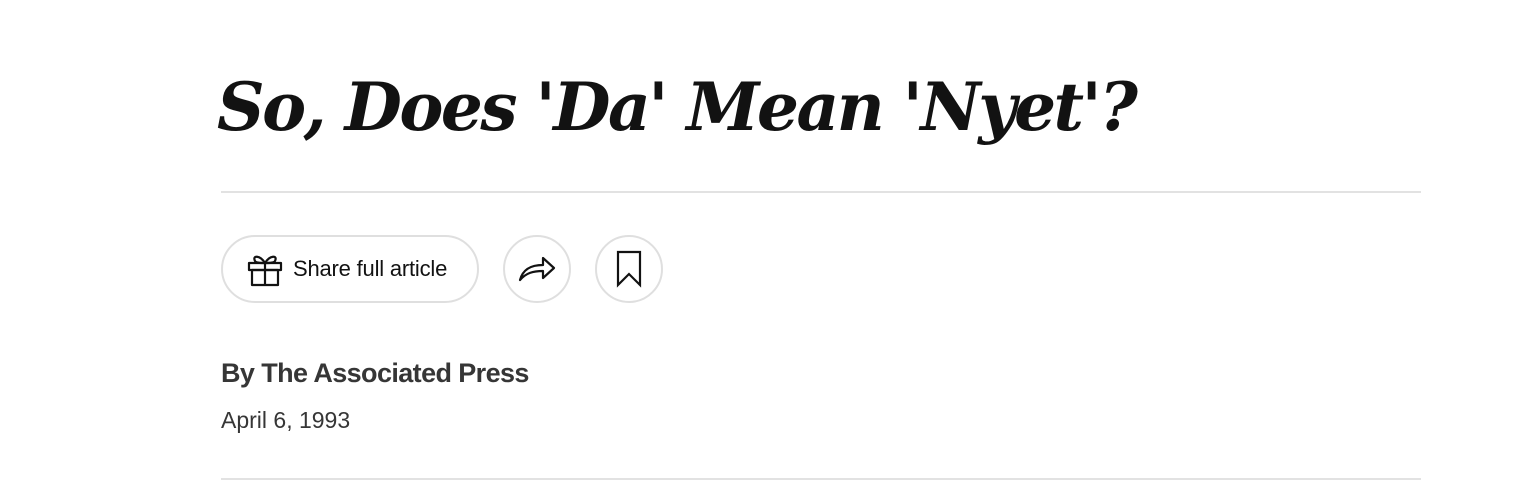 This screenshot has height=494, width=1516. I want to click on gift-icon, so click(265, 269).